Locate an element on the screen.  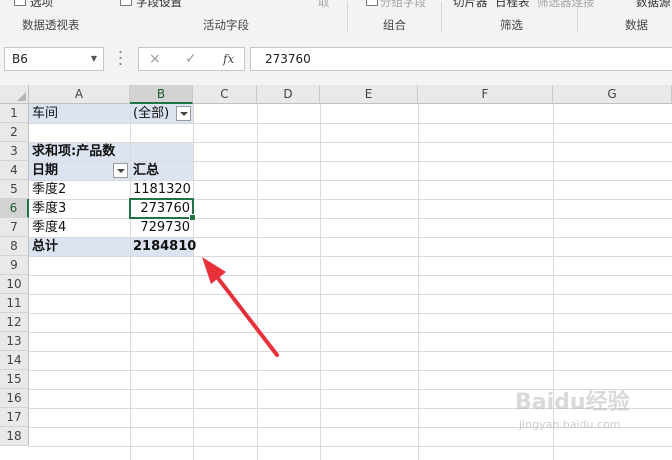
ribbon-group-pivottable: 数据透视表 is located at coordinates (51, 25).